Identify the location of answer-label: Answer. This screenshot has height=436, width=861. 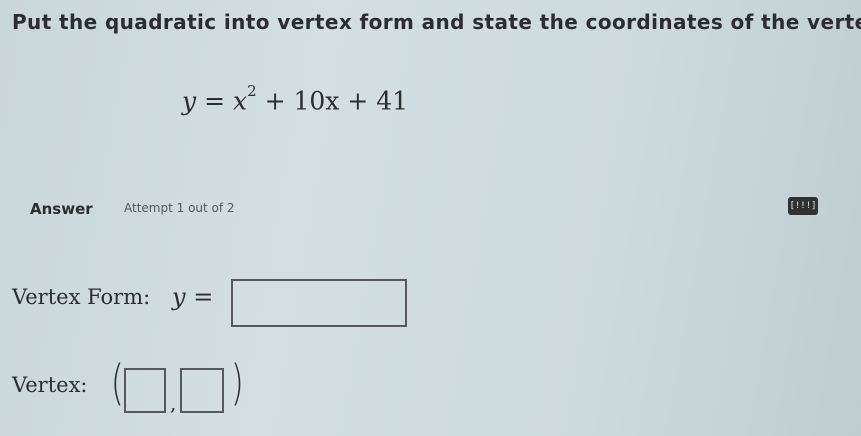
(61, 209).